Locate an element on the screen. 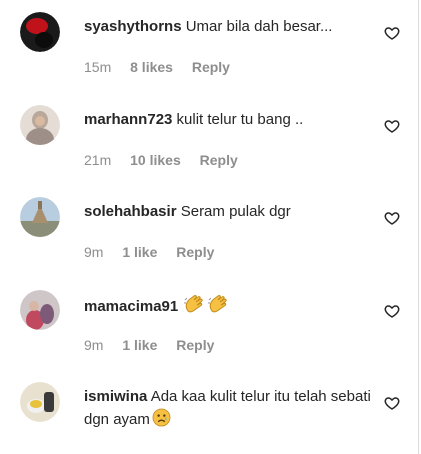 The image size is (421, 454). comment-body: mamacima91 is located at coordinates (229, 307).